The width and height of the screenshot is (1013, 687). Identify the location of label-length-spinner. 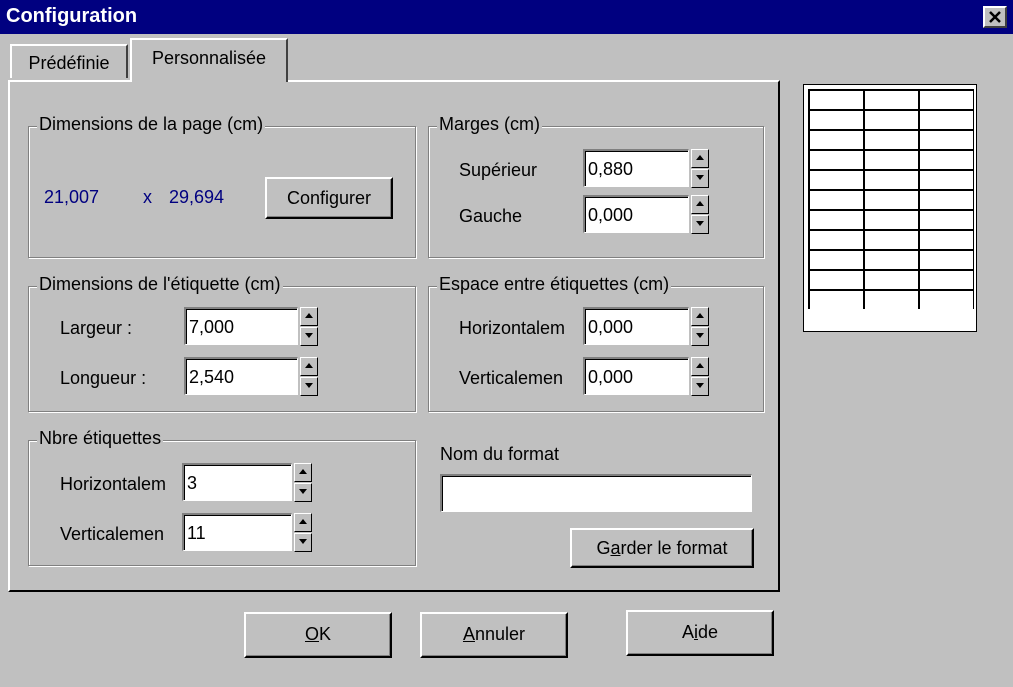
(309, 377).